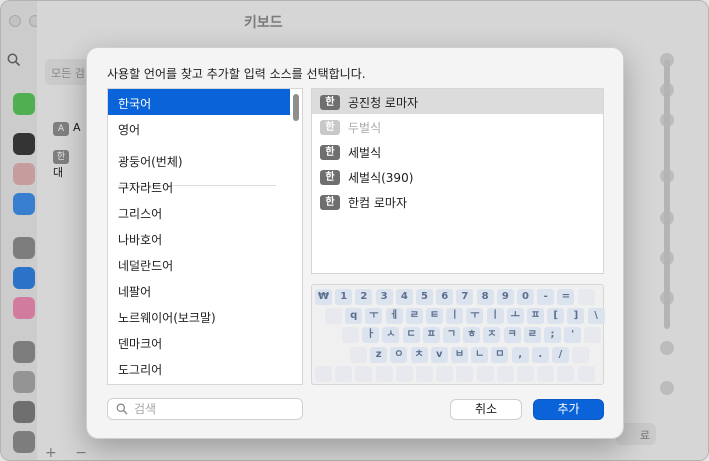  What do you see at coordinates (573, 335) in the screenshot?
I see `keyboard-key: '` at bounding box center [573, 335].